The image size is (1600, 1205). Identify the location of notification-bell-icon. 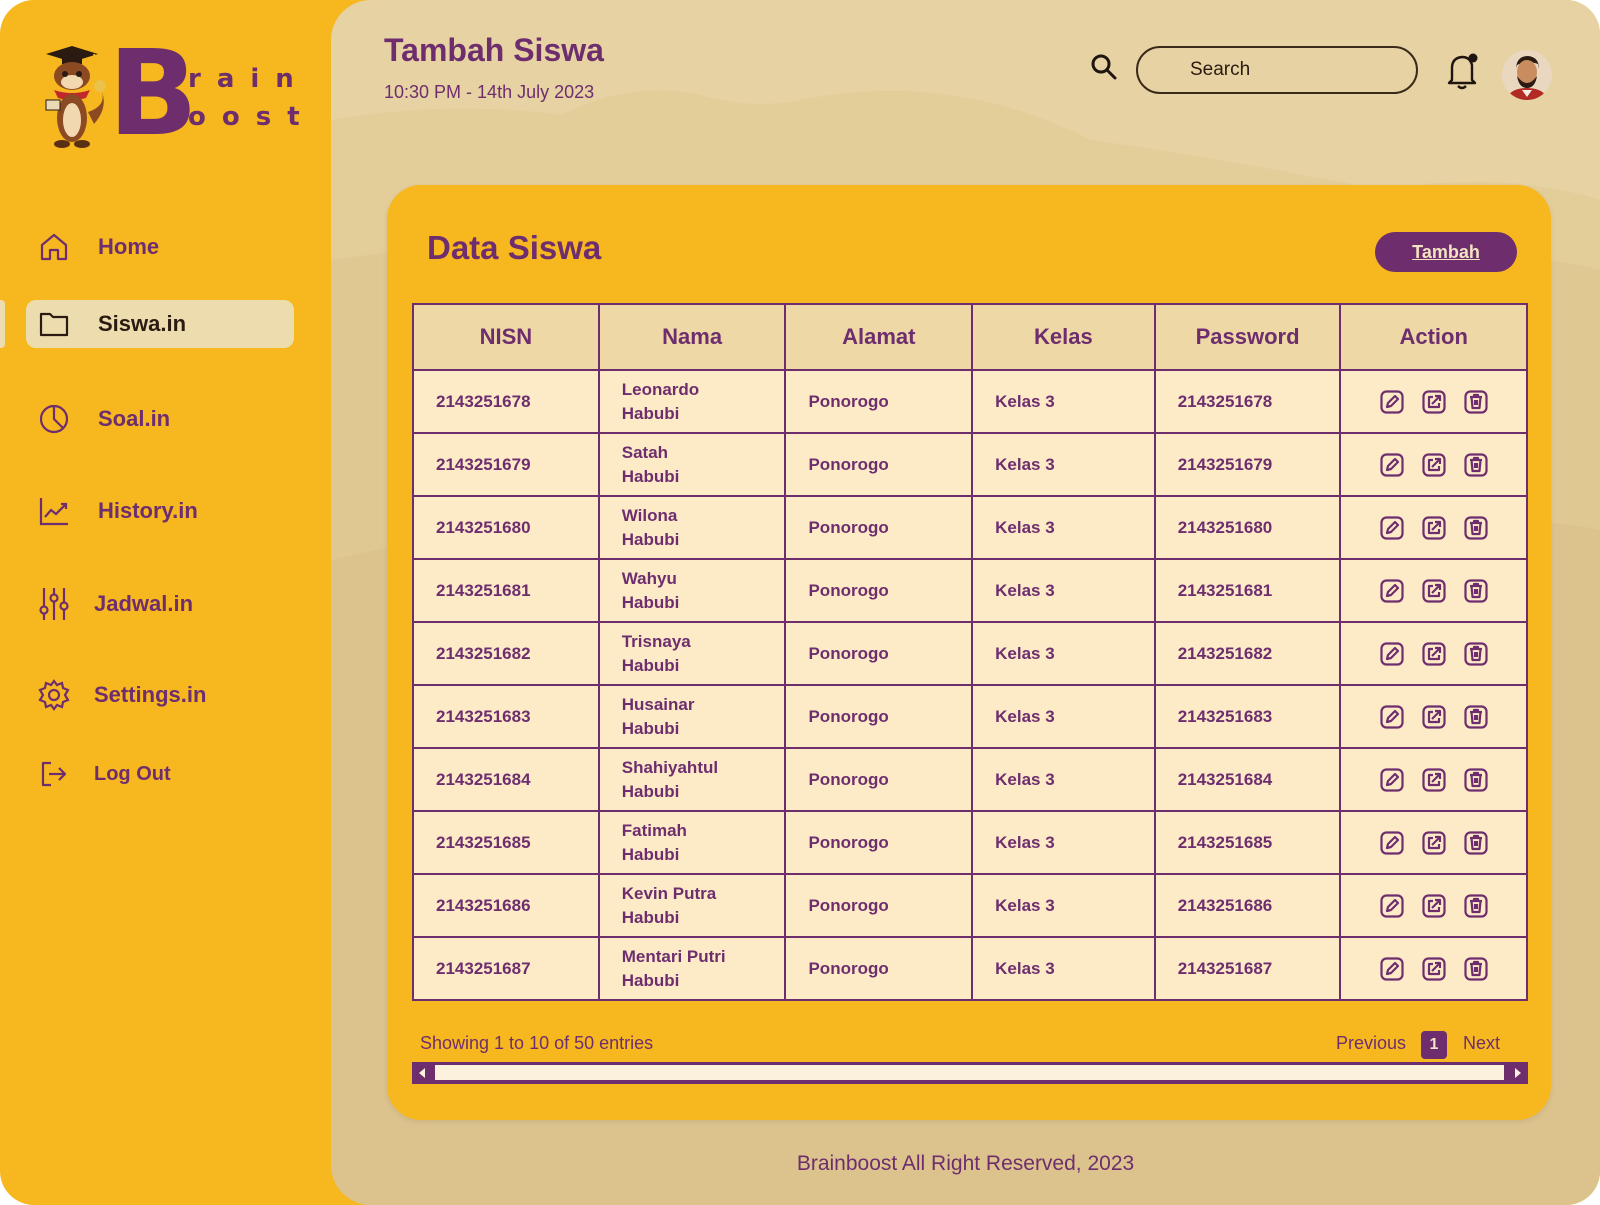
(1463, 71).